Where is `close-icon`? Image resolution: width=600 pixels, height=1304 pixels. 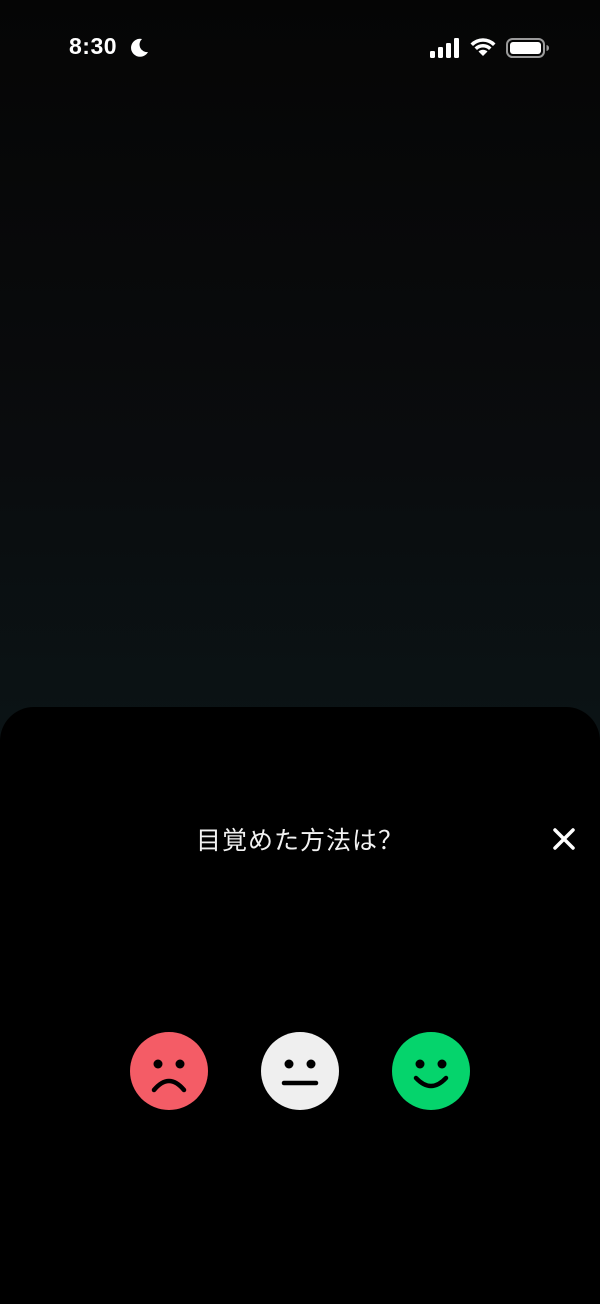 close-icon is located at coordinates (564, 839).